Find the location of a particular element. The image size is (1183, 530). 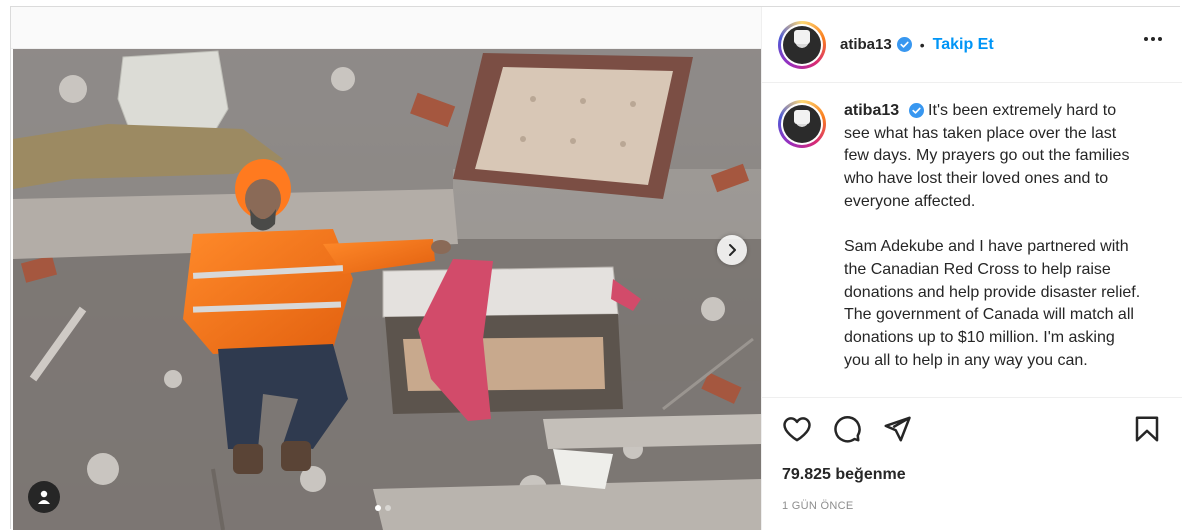

send-icon is located at coordinates (897, 429).